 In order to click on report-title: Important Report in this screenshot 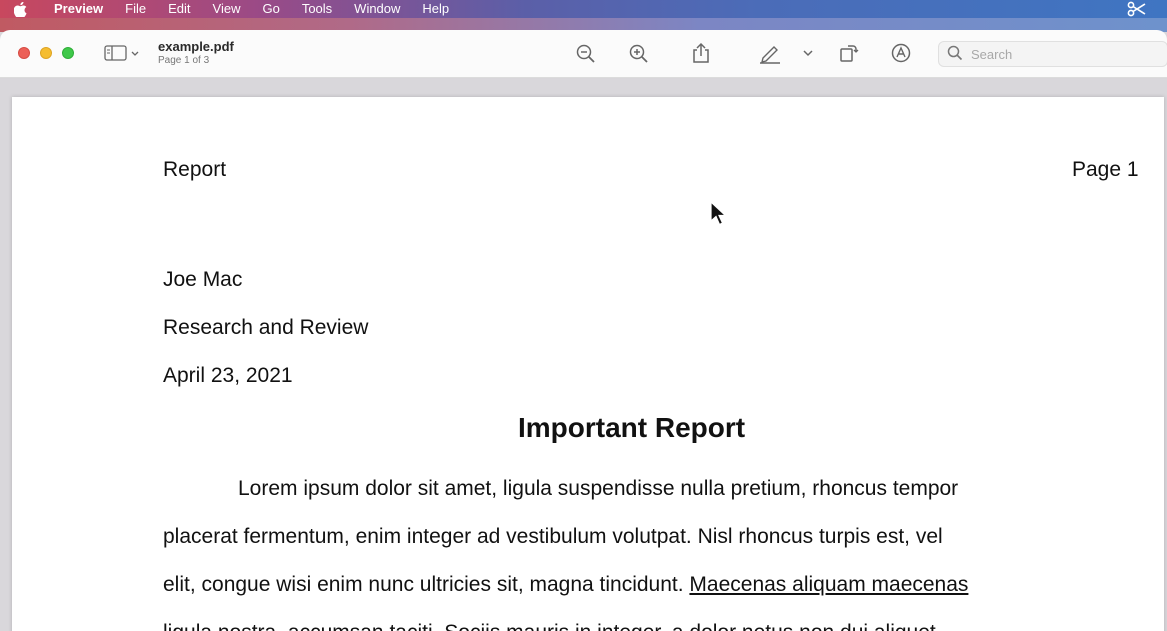, I will do `click(632, 427)`.